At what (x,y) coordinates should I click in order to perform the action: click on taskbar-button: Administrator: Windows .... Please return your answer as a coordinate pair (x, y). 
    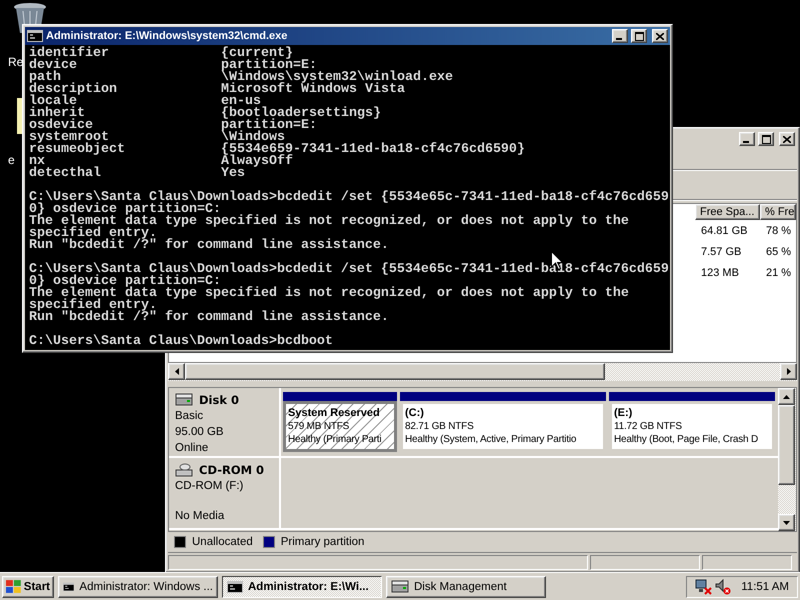
    Looking at the image, I should click on (138, 587).